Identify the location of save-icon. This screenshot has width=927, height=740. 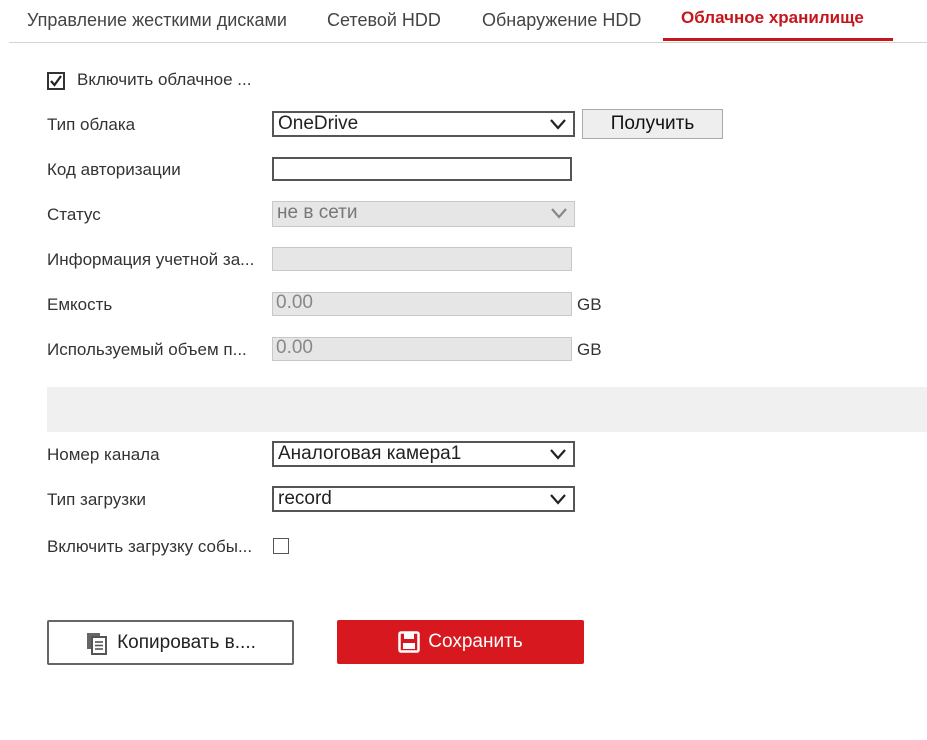
(409, 642).